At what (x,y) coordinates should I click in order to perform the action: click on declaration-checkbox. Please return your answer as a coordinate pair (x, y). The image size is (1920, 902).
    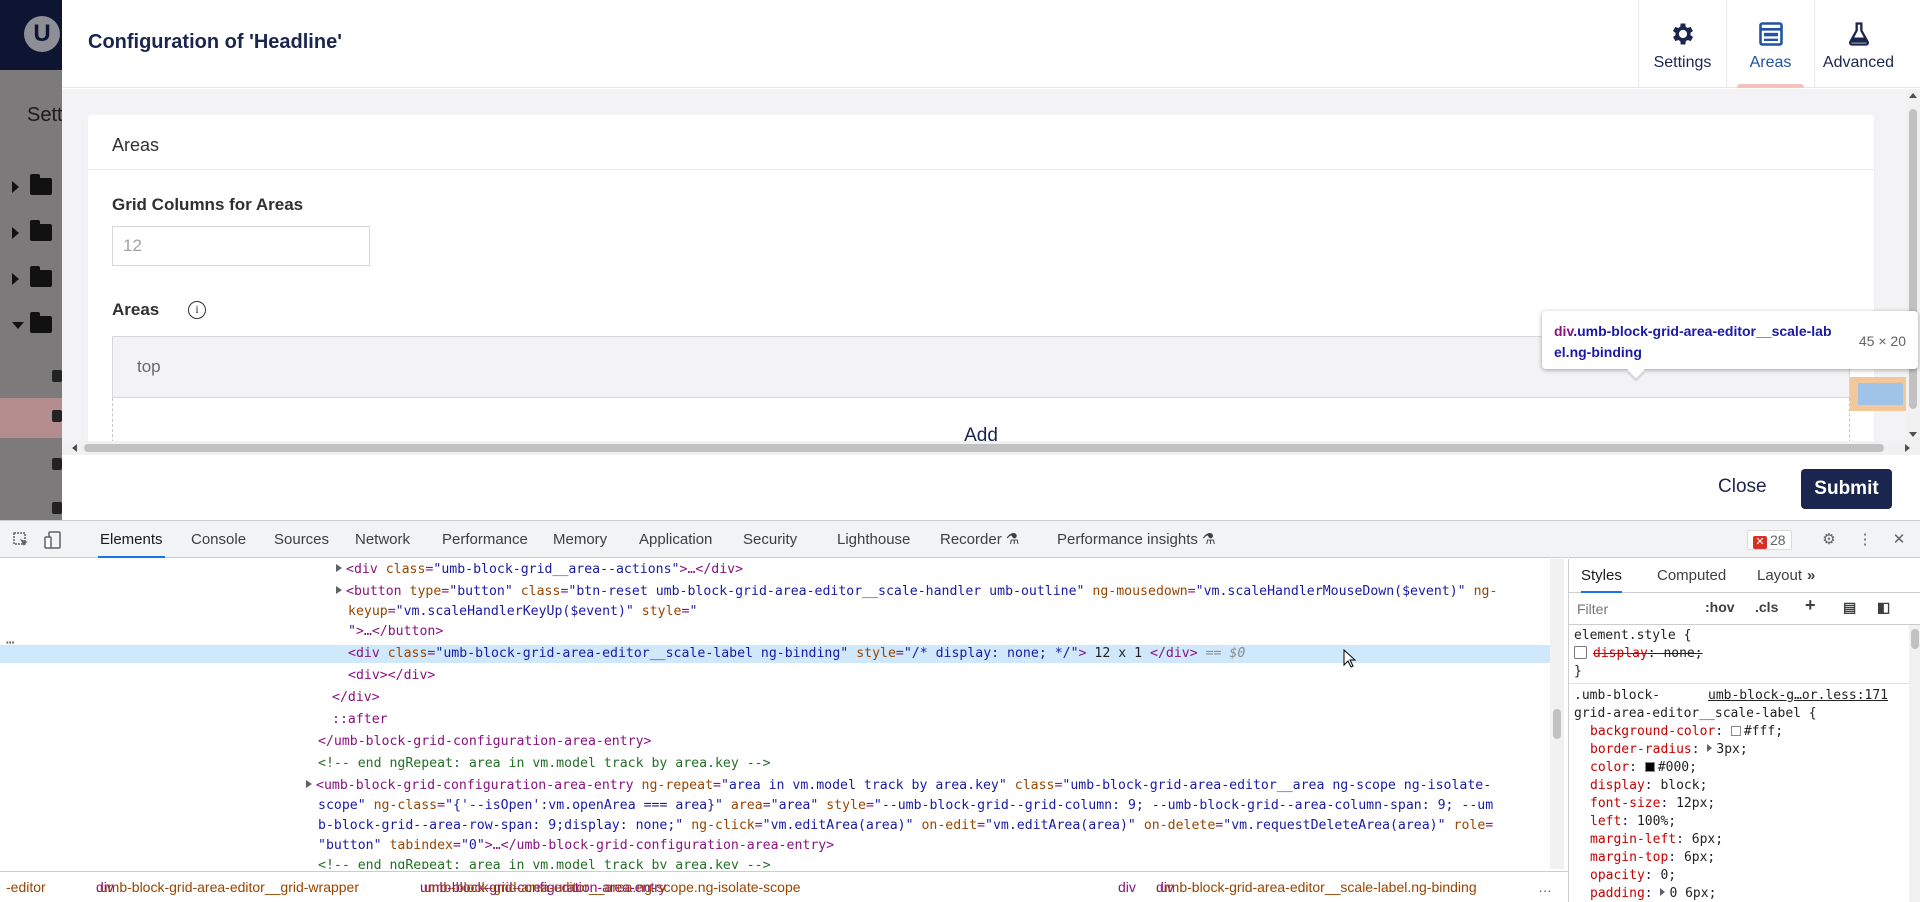
    Looking at the image, I should click on (1580, 652).